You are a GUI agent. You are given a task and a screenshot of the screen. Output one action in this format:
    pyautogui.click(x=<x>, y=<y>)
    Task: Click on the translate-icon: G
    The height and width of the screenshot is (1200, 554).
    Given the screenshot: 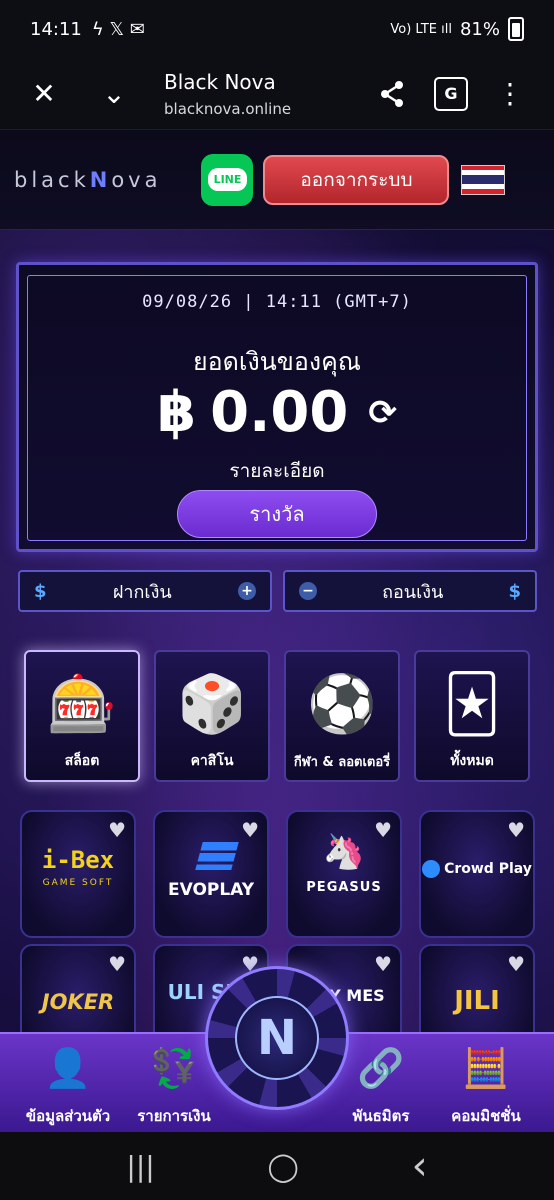 What is the action you would take?
    pyautogui.click(x=451, y=93)
    